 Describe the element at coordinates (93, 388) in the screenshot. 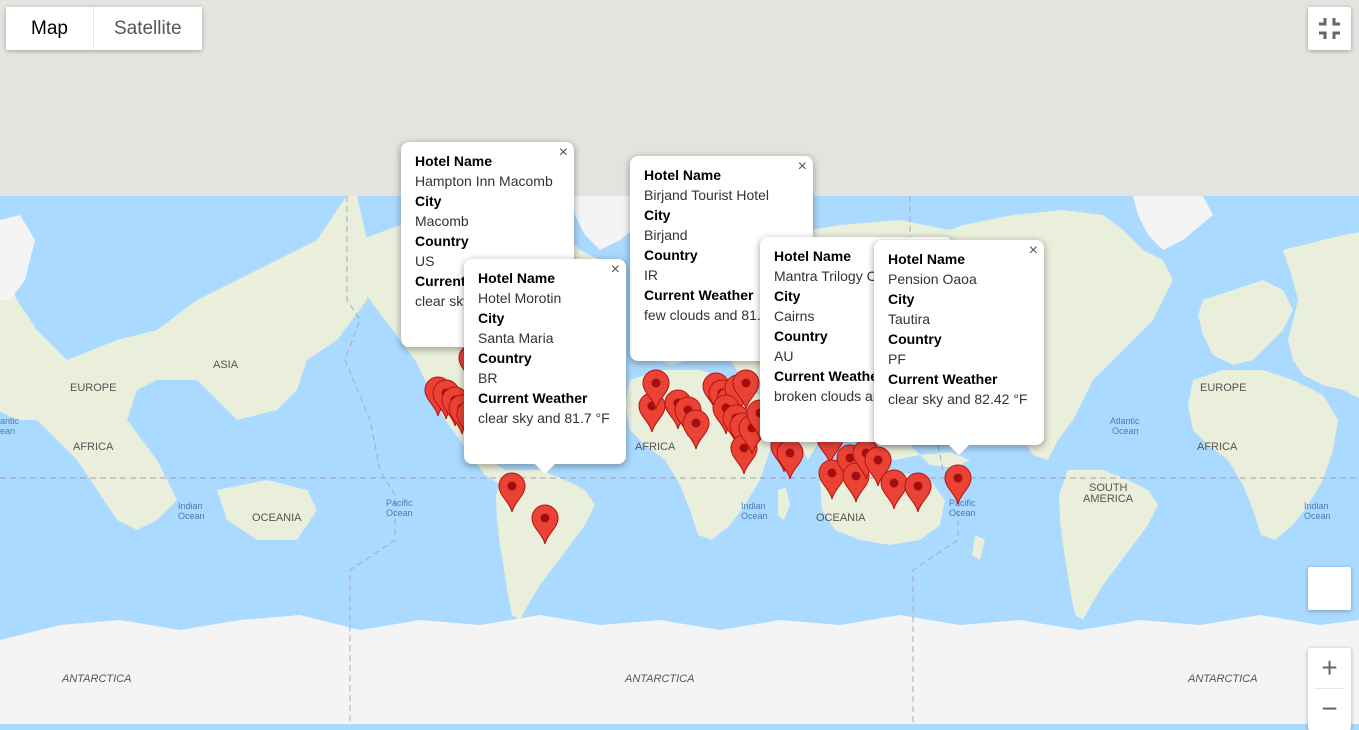

I see `label-europe: EUROPE` at that location.